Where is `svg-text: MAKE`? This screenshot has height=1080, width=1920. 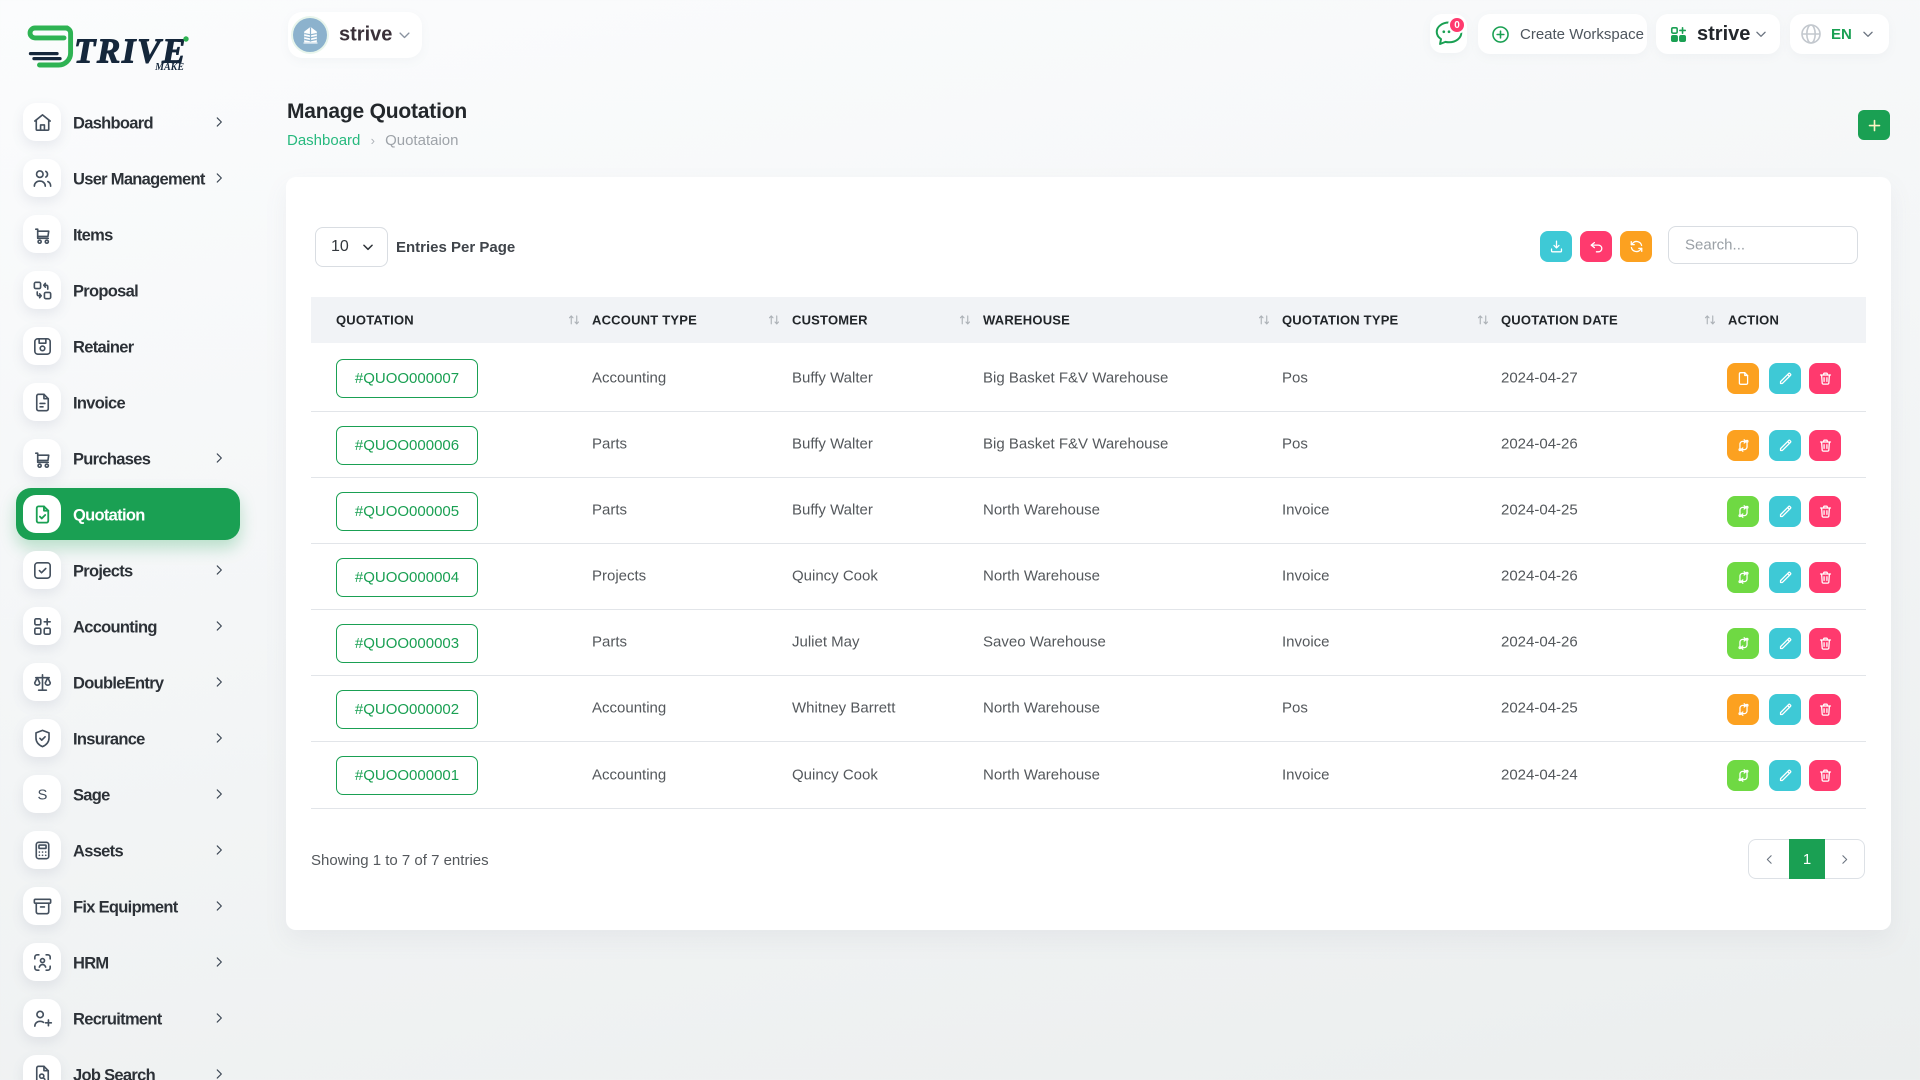
svg-text: MAKE is located at coordinates (169, 67).